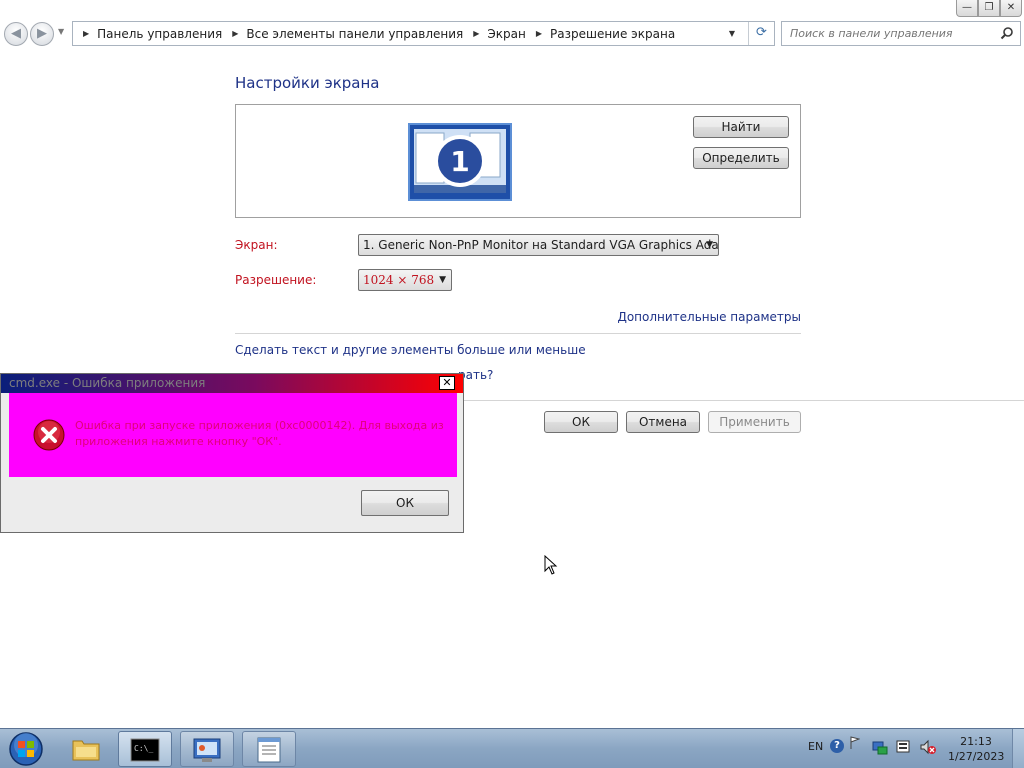 The height and width of the screenshot is (768, 1024). I want to click on help-icon: ?, so click(837, 746).